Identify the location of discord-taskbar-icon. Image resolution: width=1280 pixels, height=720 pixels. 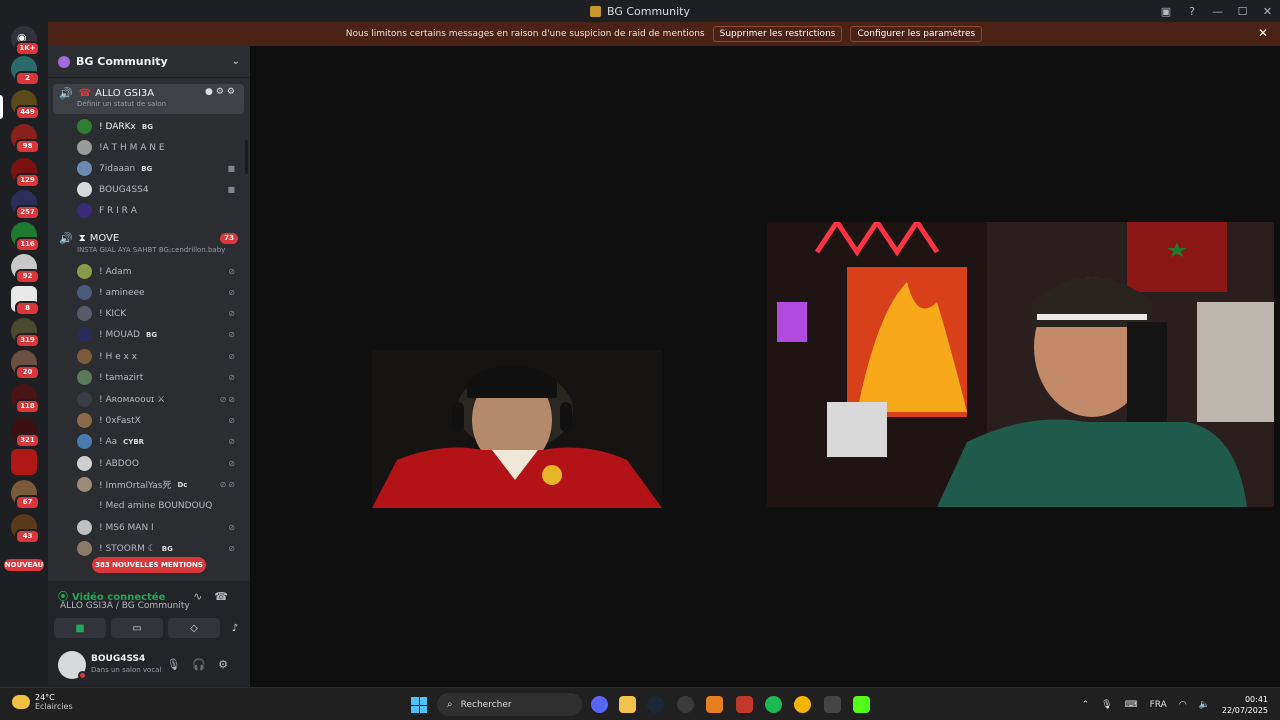
(599, 704).